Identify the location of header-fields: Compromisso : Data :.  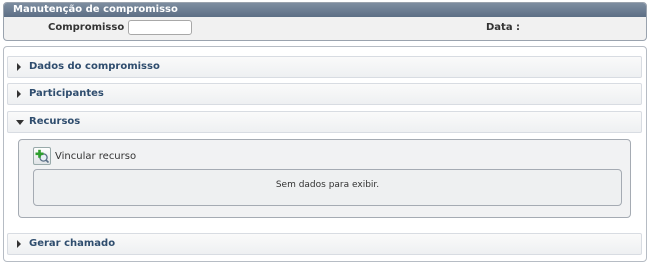
(325, 28).